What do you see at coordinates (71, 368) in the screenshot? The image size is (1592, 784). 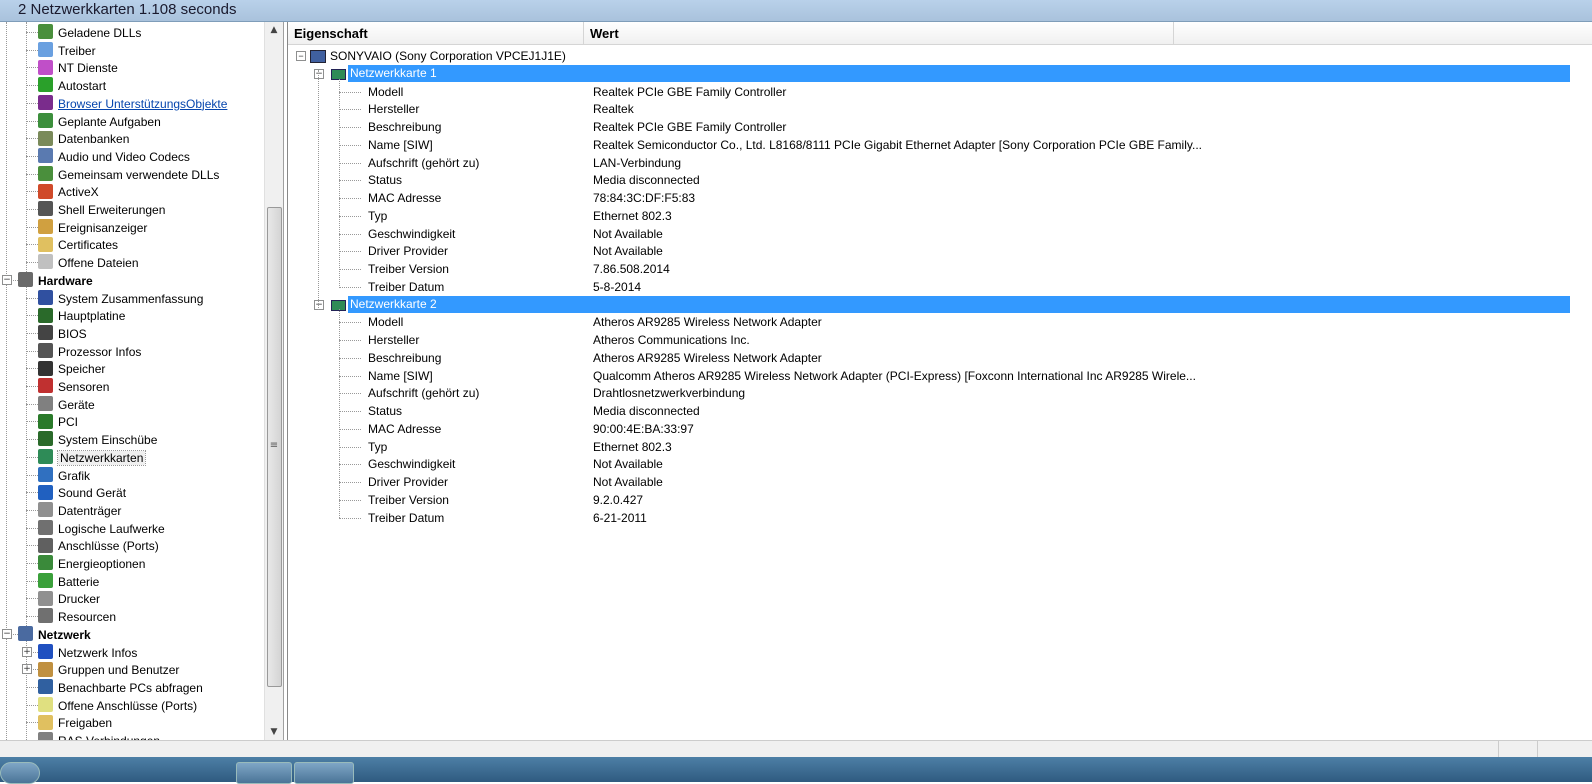 I see `tree-item: Speicher` at bounding box center [71, 368].